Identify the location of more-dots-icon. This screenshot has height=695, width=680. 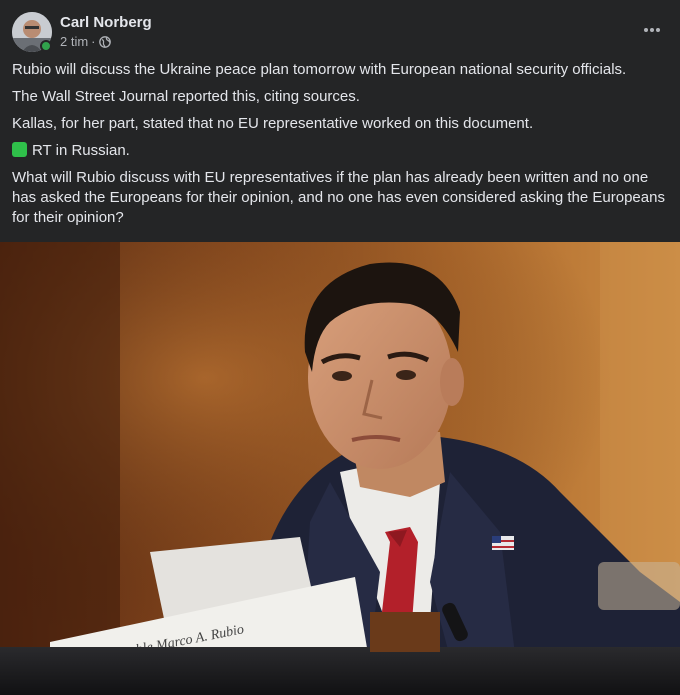
(652, 30).